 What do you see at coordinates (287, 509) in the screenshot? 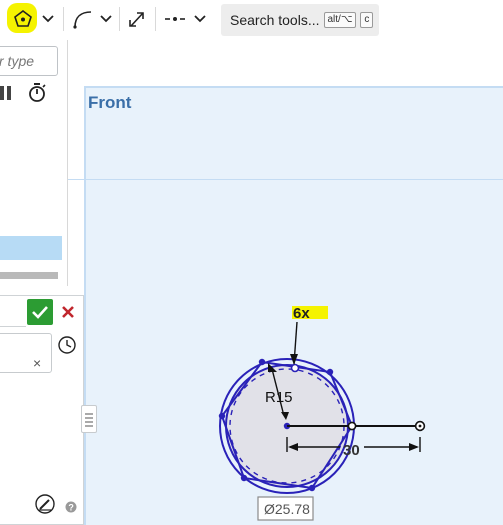
I see `diameter-dimension-label: Ø25.78` at bounding box center [287, 509].